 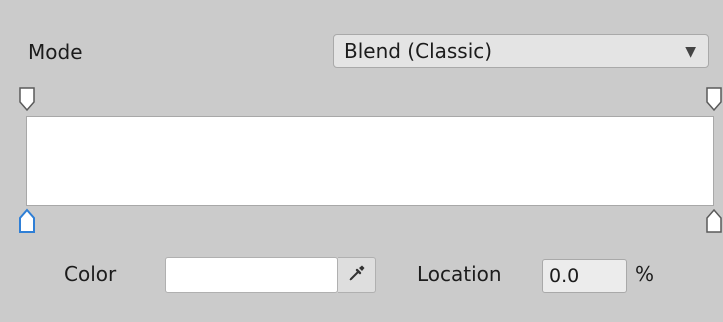 What do you see at coordinates (55, 52) in the screenshot?
I see `mode-label: Mode` at bounding box center [55, 52].